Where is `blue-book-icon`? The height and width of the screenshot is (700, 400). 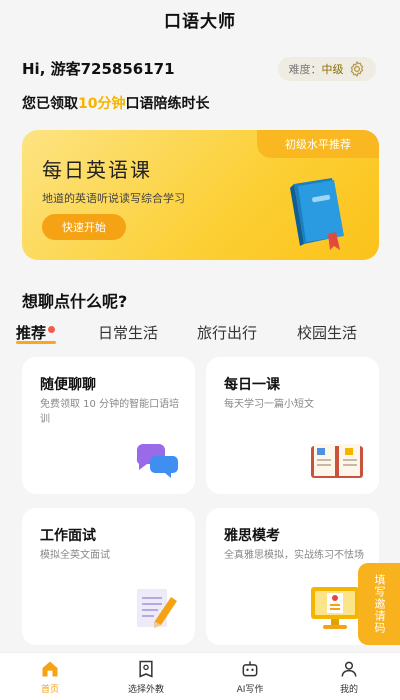 blue-book-icon is located at coordinates (317, 214).